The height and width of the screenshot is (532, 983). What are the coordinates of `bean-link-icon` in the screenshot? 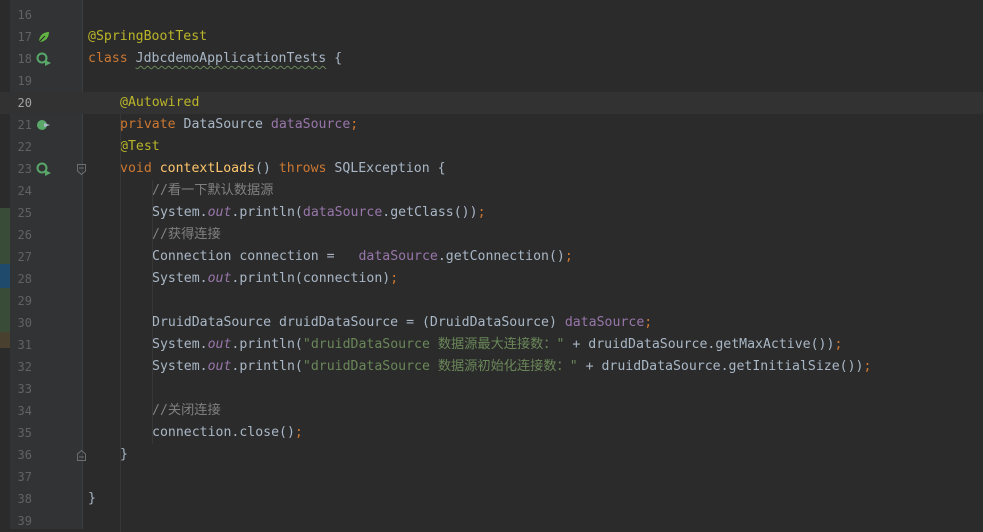 It's located at (44, 125).